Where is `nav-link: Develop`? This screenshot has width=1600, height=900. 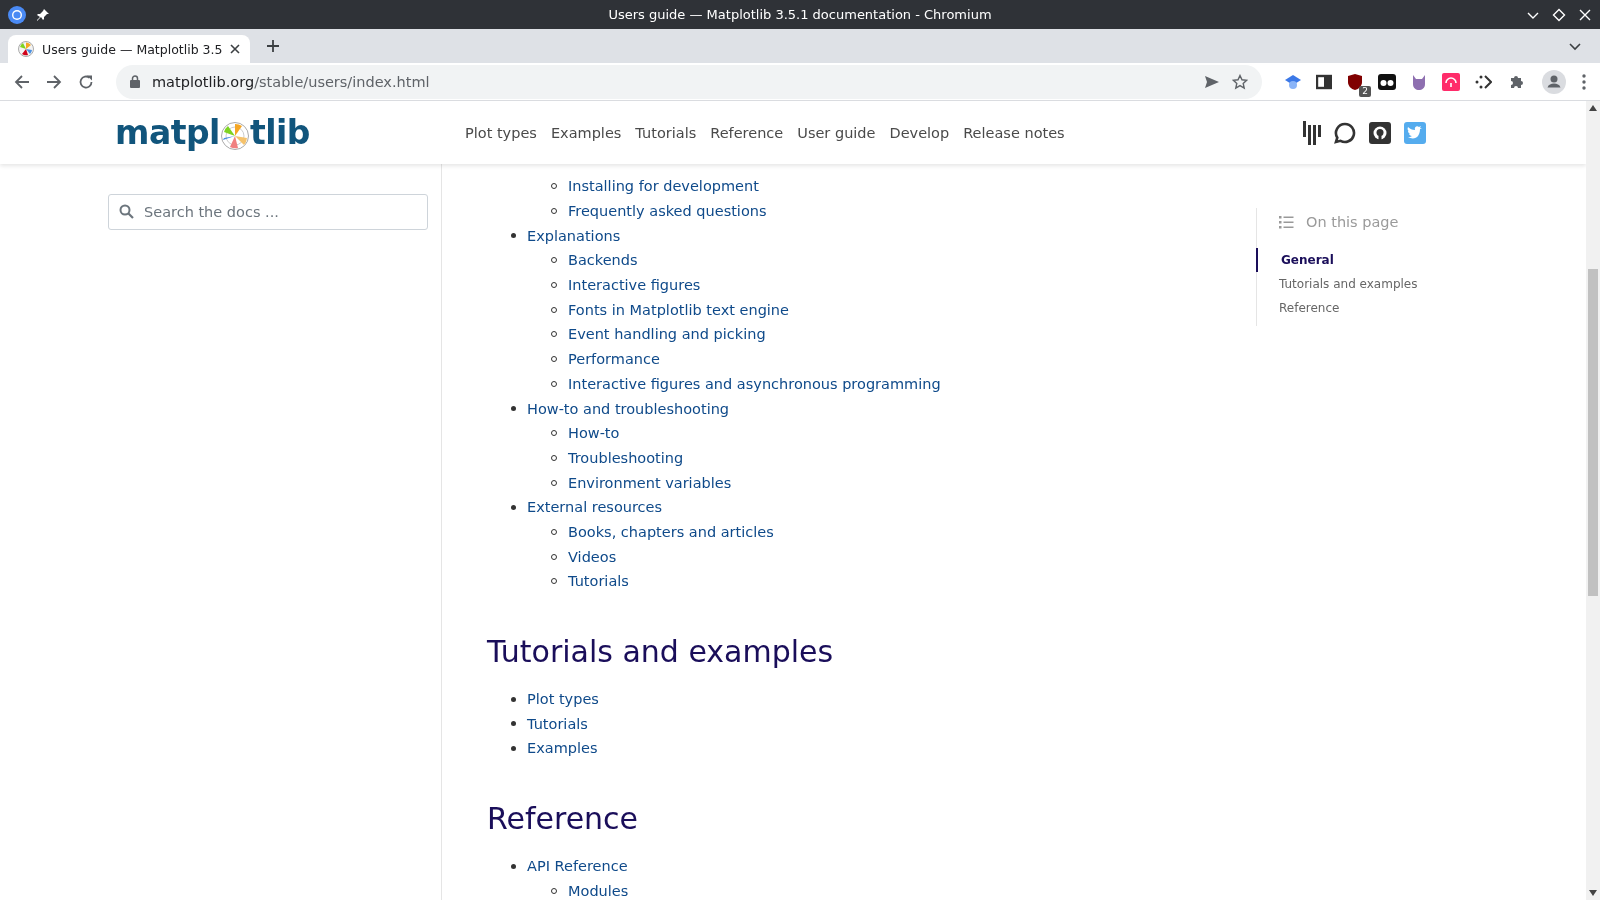 nav-link: Develop is located at coordinates (919, 132).